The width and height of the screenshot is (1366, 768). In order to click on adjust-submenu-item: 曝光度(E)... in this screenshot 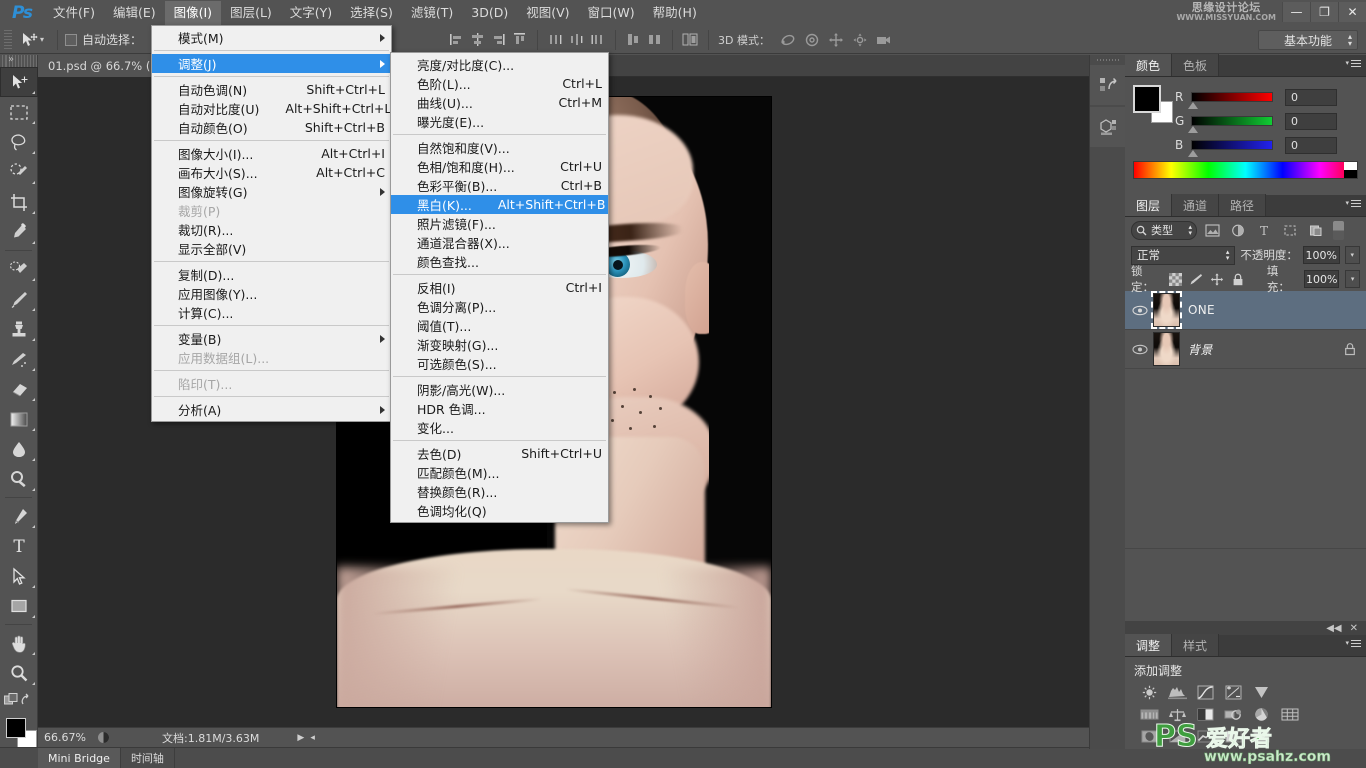, I will do `click(499, 121)`.